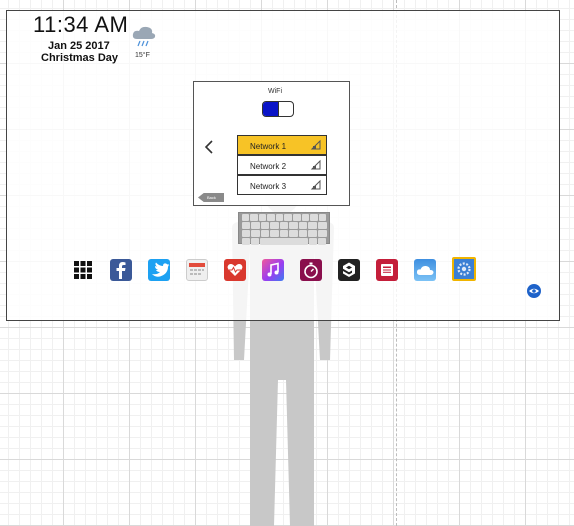 The width and height of the screenshot is (574, 526). I want to click on network-item: Network 3, so click(282, 185).